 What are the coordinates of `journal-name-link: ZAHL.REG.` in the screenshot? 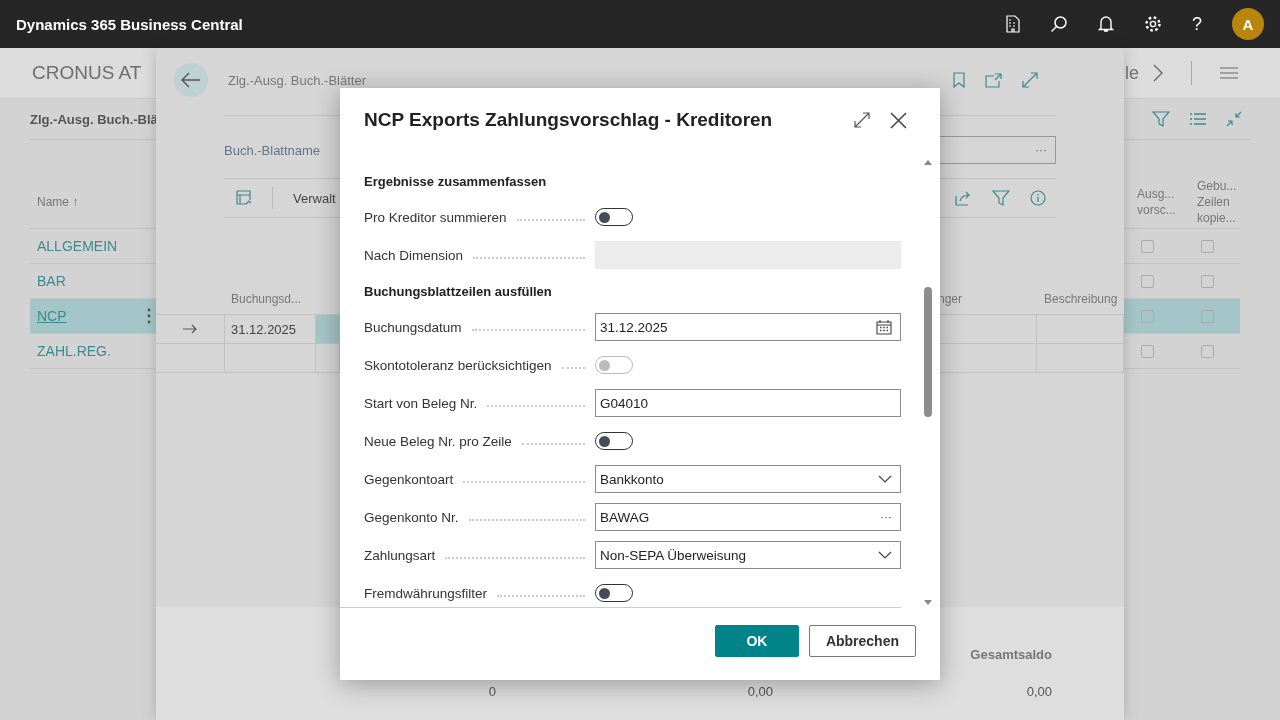 It's located at (88, 351).